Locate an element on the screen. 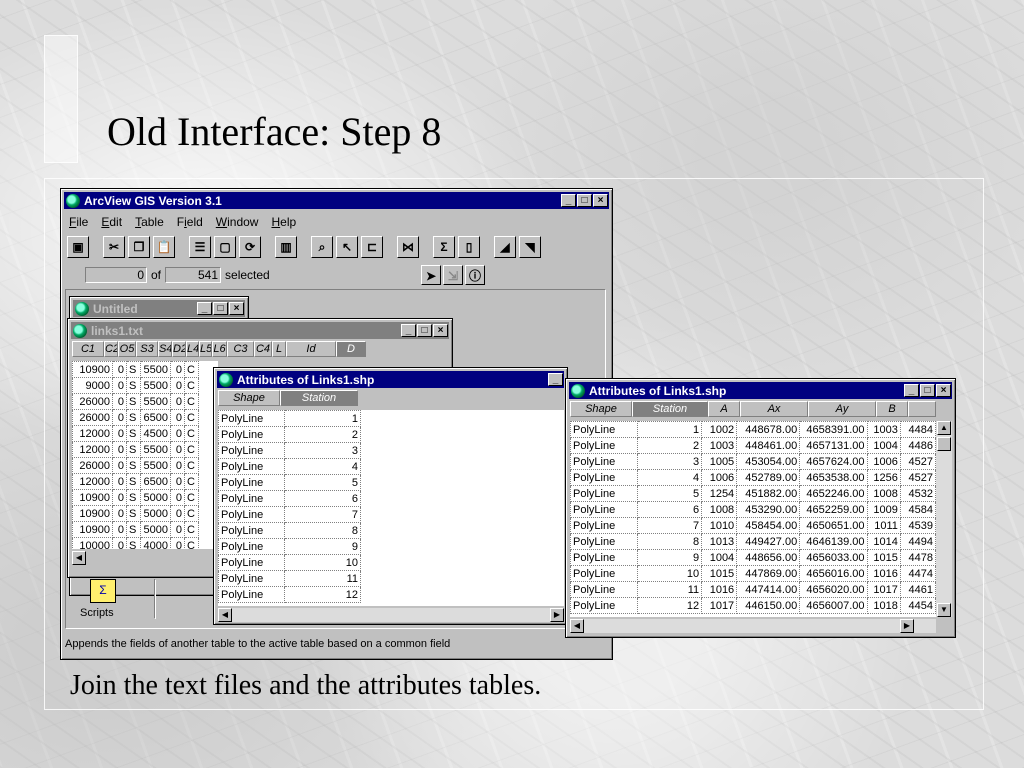  table-cell: 3 is located at coordinates (669, 461).